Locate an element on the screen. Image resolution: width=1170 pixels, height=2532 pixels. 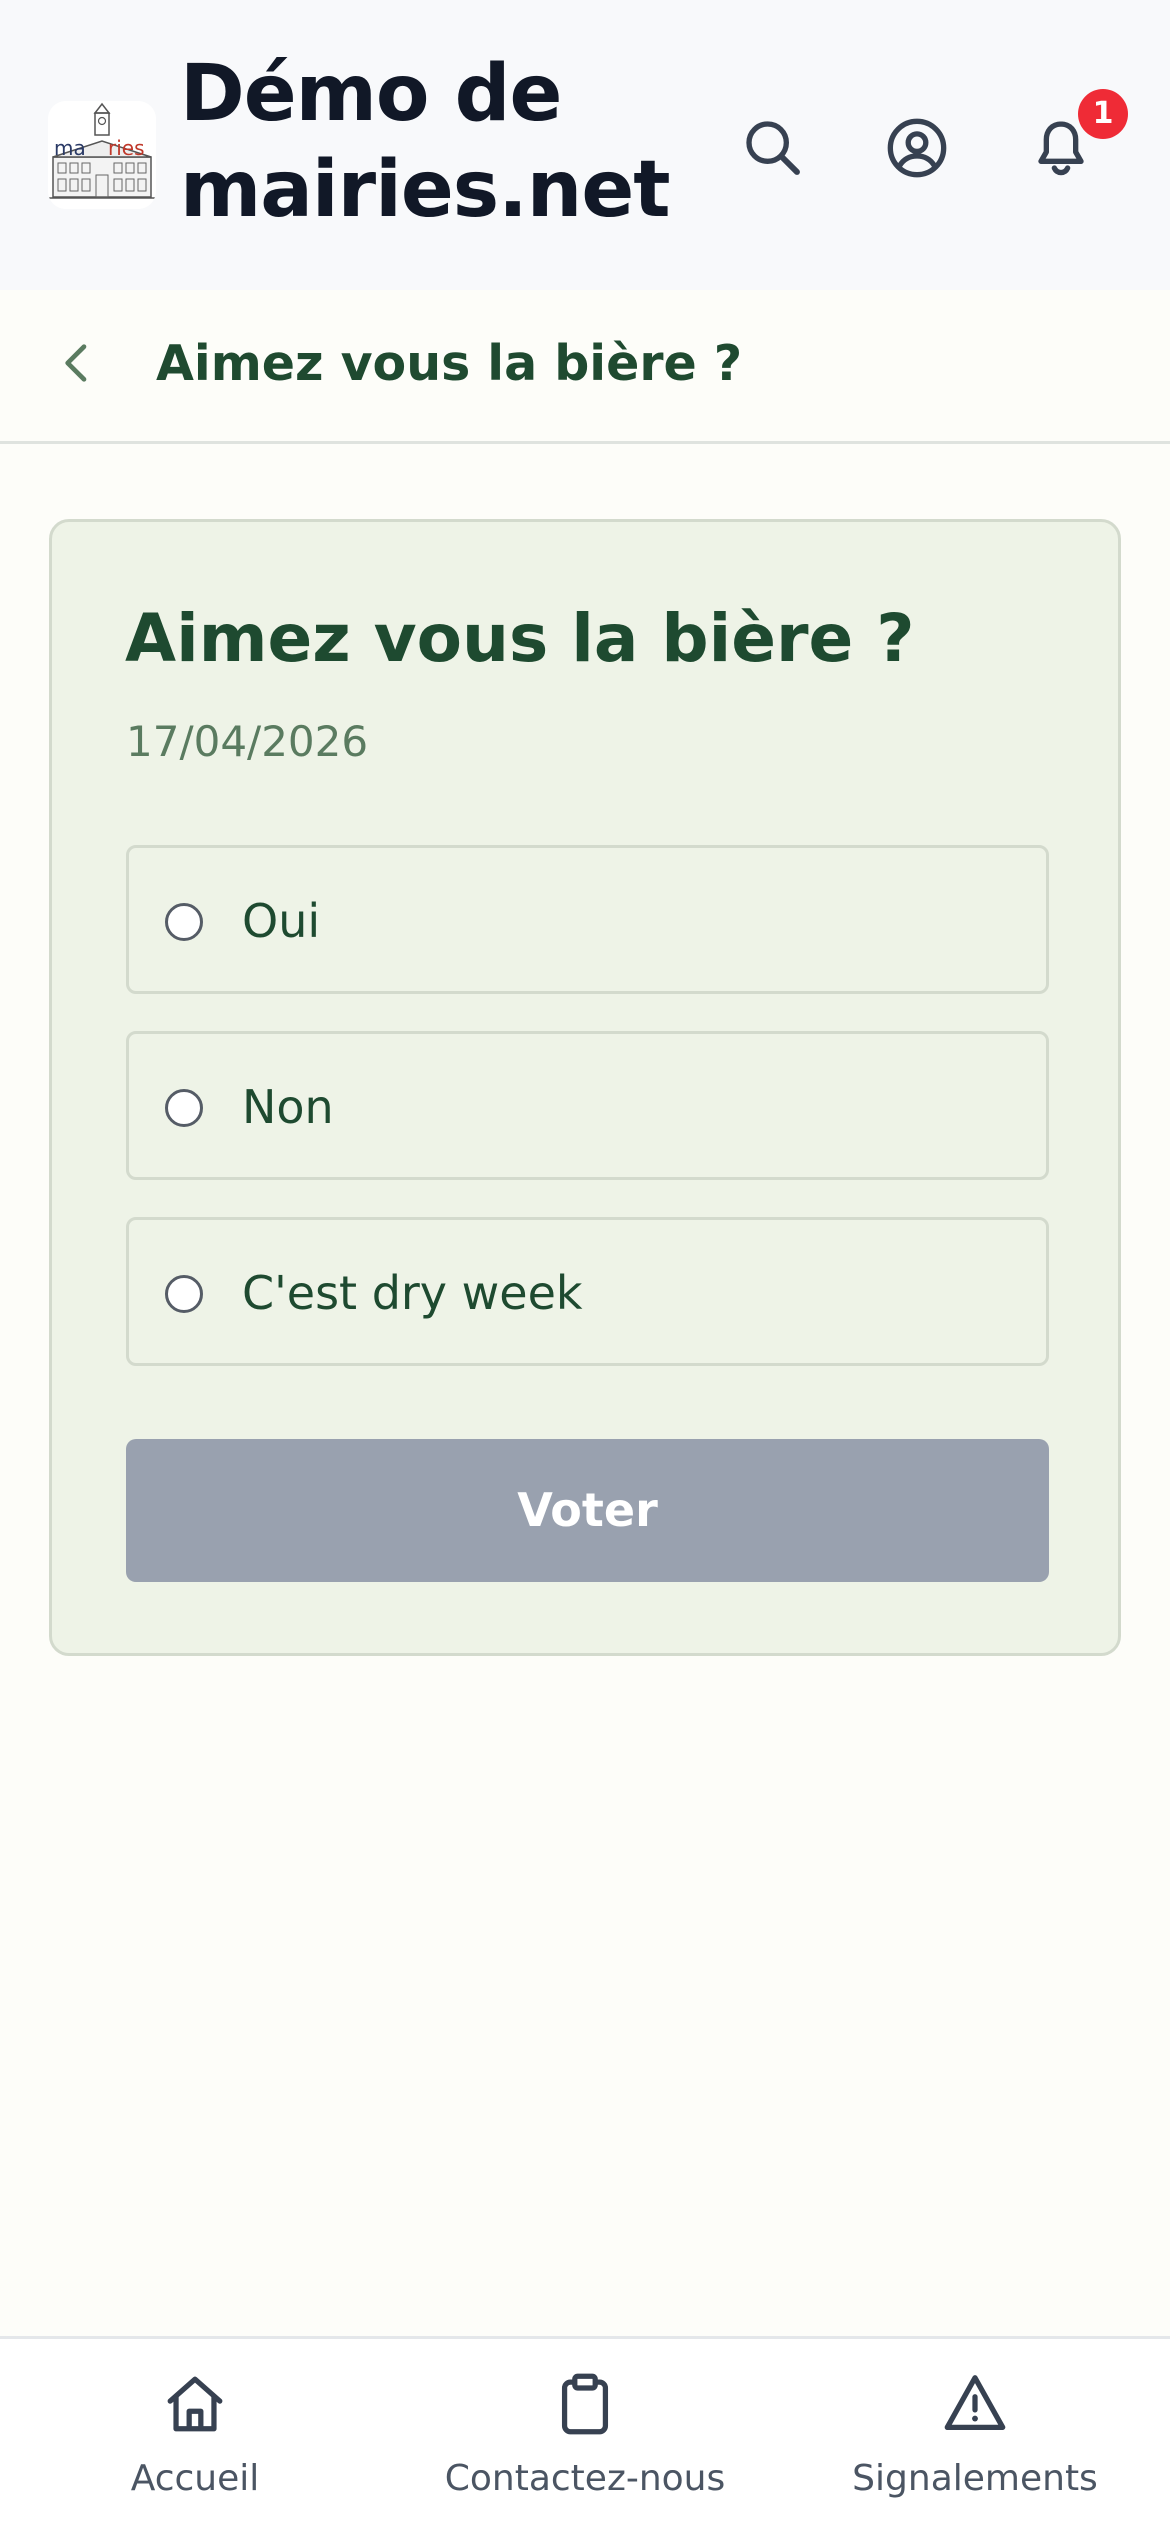
bottom-navigation: Accueil Contactez-nous Signalements is located at coordinates (585, 2434).